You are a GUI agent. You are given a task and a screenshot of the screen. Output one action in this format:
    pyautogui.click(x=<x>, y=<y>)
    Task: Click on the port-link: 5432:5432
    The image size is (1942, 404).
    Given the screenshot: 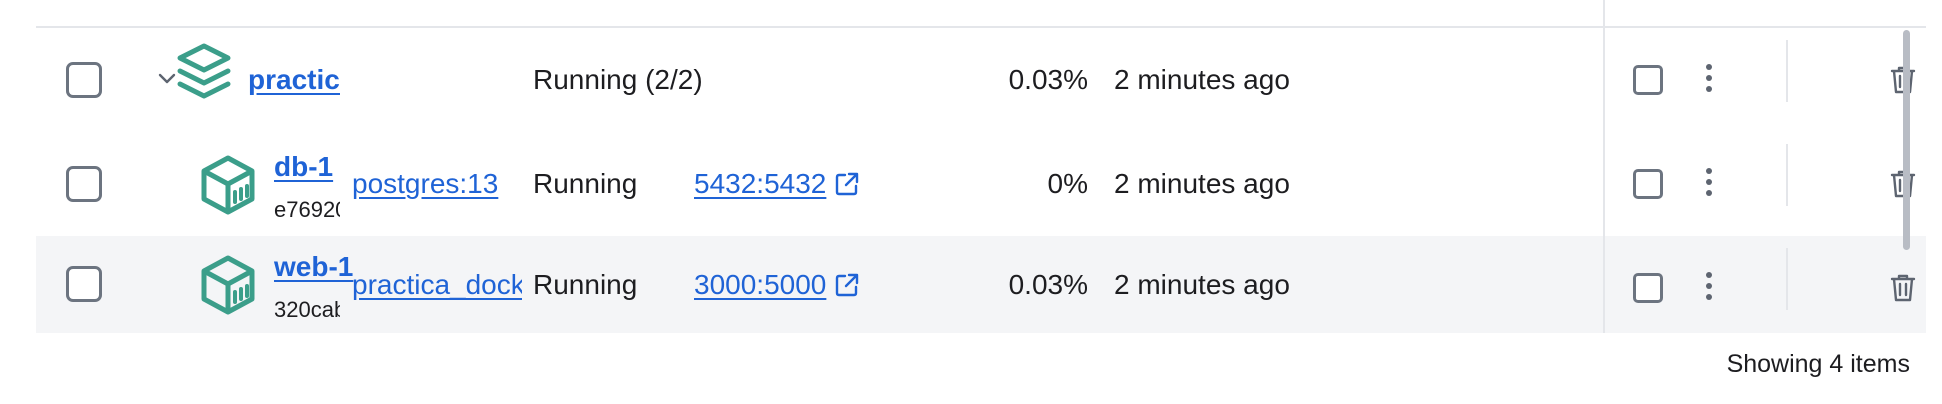 What is the action you would take?
    pyautogui.click(x=760, y=184)
    